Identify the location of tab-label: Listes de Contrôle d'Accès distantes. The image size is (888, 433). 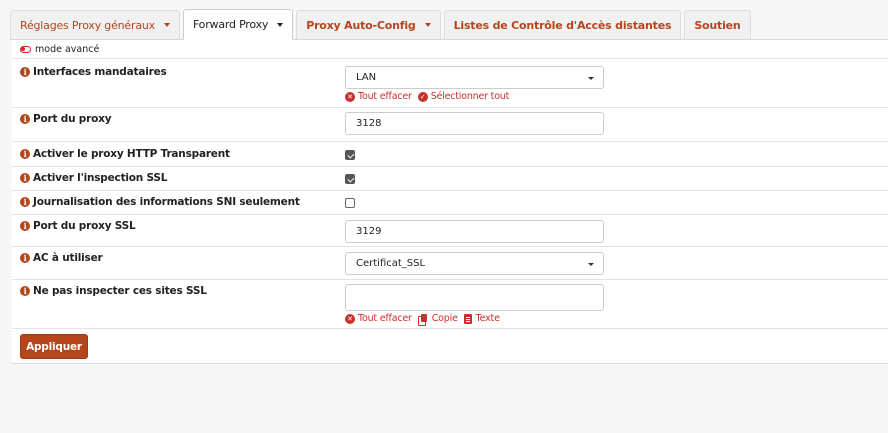
(562, 25).